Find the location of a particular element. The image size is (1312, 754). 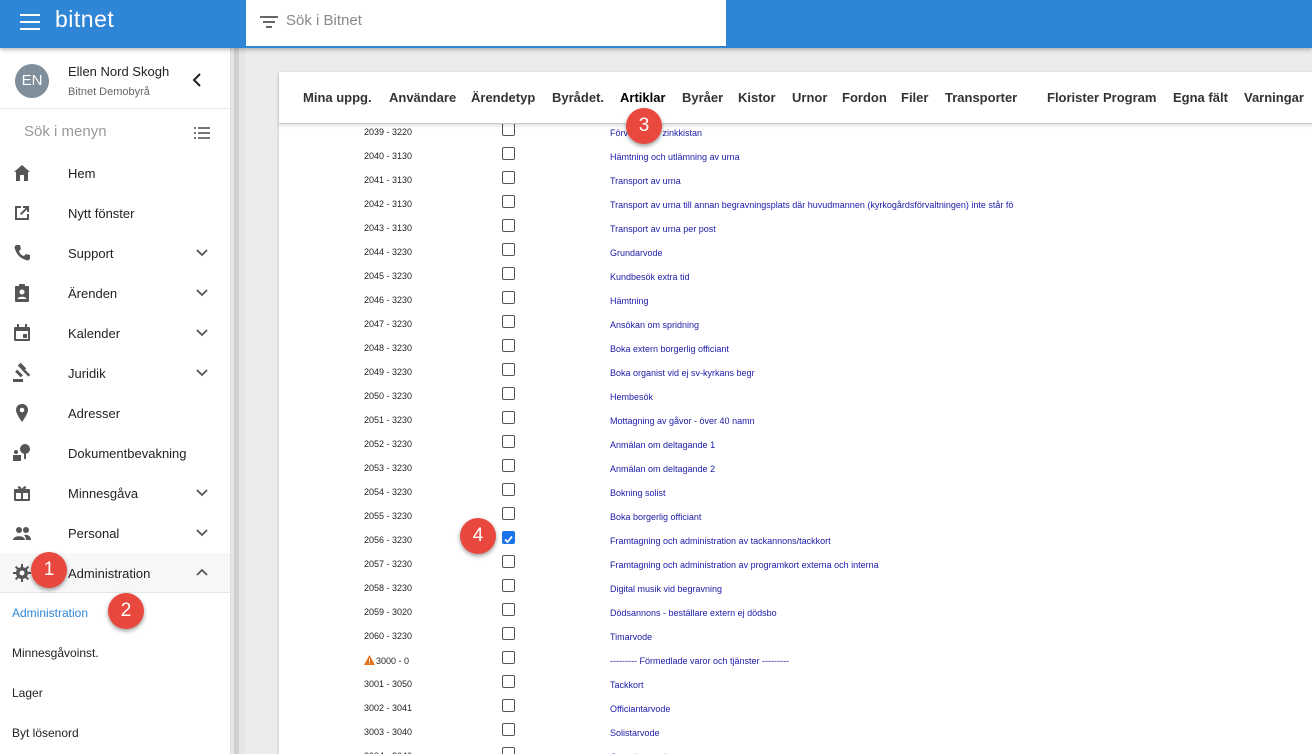

sidebar-item-minnesgåva: Minnesgåva is located at coordinates (115, 493).